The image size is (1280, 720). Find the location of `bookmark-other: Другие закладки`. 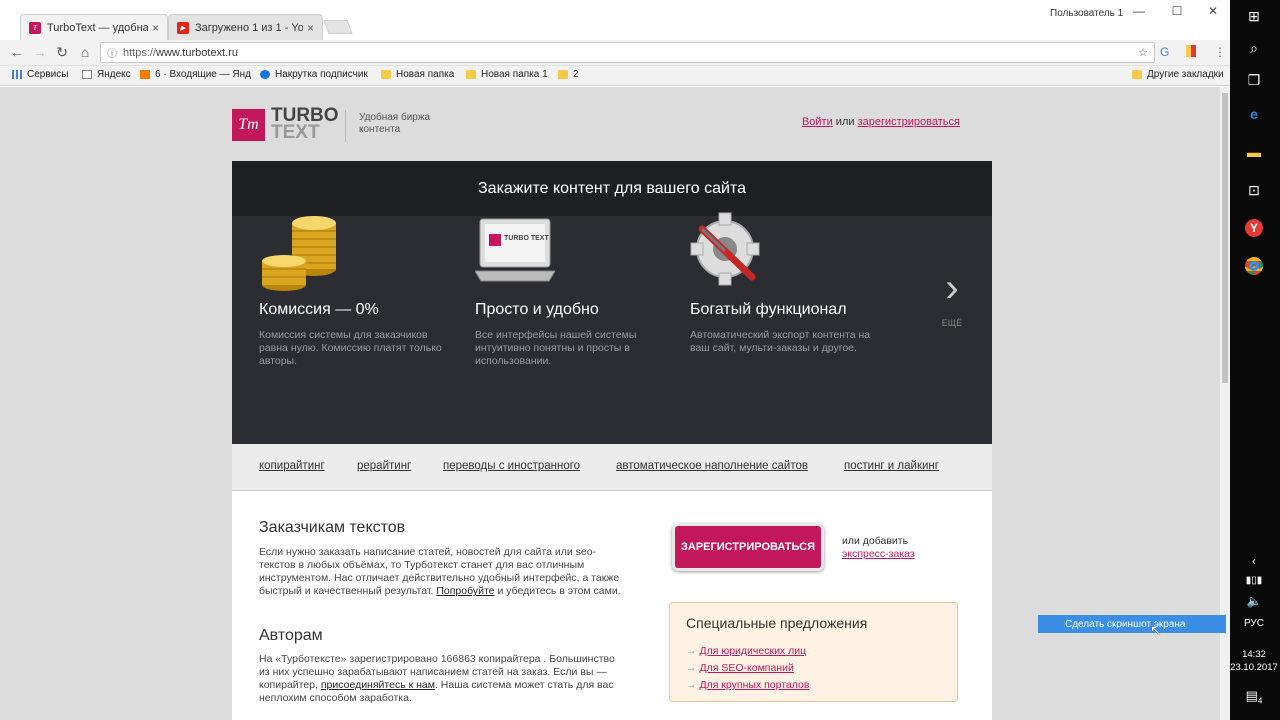

bookmark-other: Другие закладки is located at coordinates (1178, 74).